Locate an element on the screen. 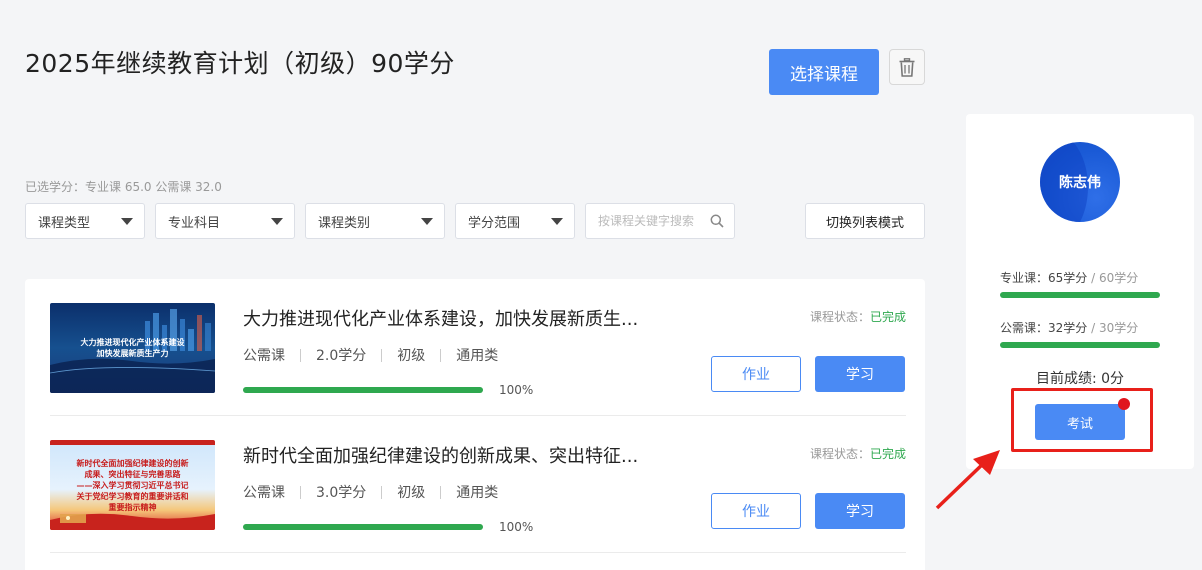  user-name: 陈志伟 is located at coordinates (1080, 183).